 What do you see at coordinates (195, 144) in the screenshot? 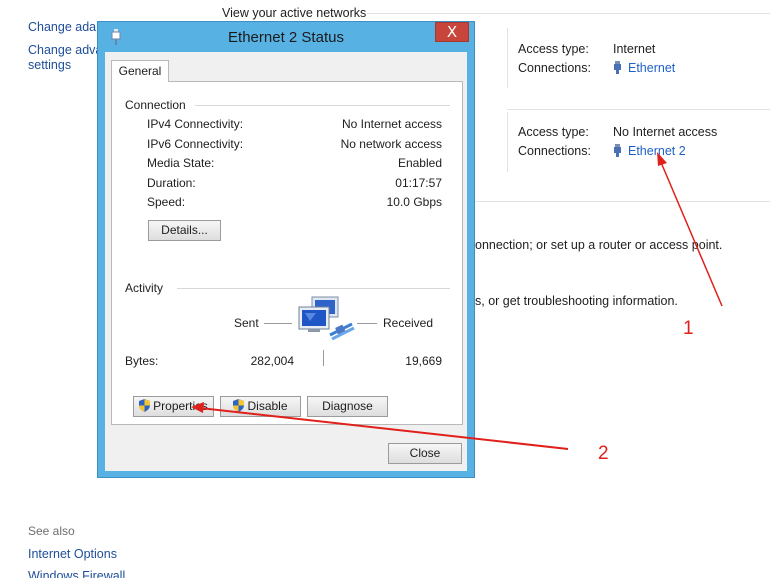
I see `ipv6-label: IPv6 Connectivity:` at bounding box center [195, 144].